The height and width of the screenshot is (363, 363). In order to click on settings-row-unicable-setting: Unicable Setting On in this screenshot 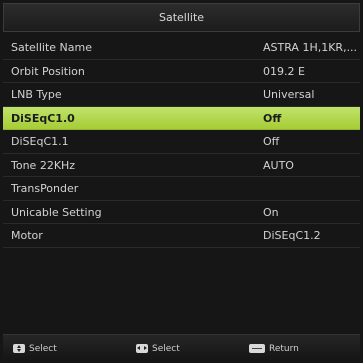, I will do `click(181, 212)`.